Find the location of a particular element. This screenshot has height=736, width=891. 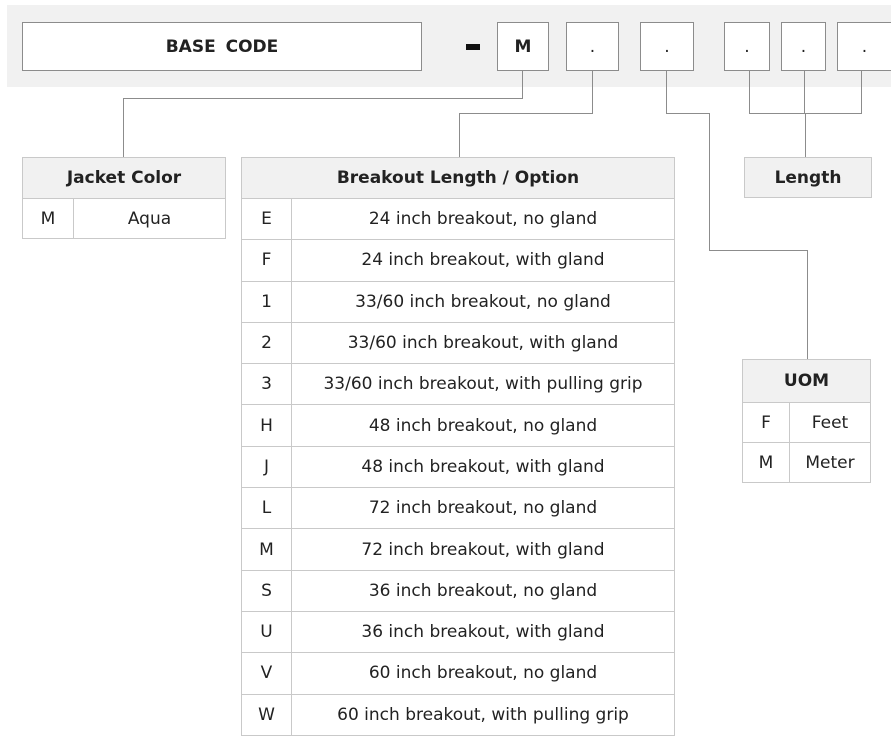

table-row: V 60 inch breakout, no gland is located at coordinates (458, 673).